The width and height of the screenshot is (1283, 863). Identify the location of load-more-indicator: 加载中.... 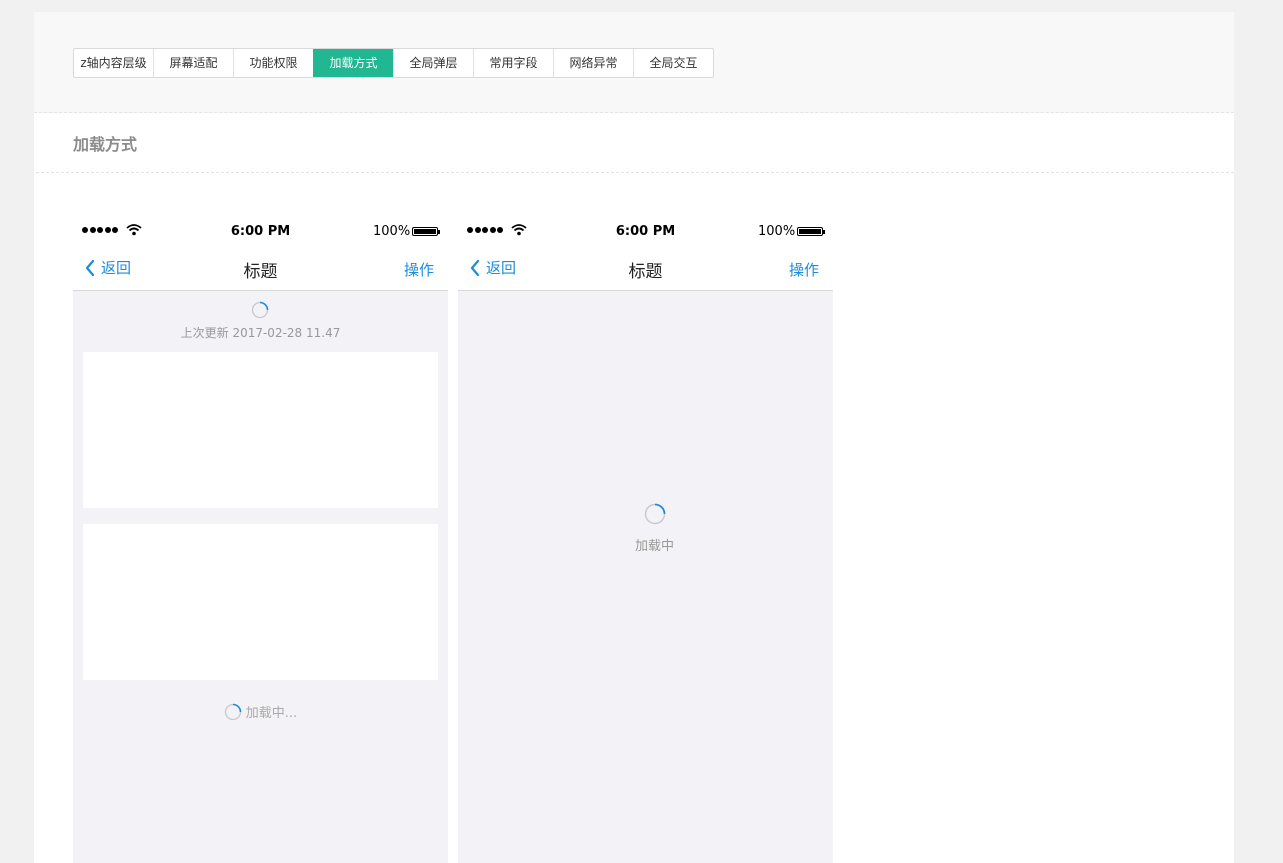
(260, 711).